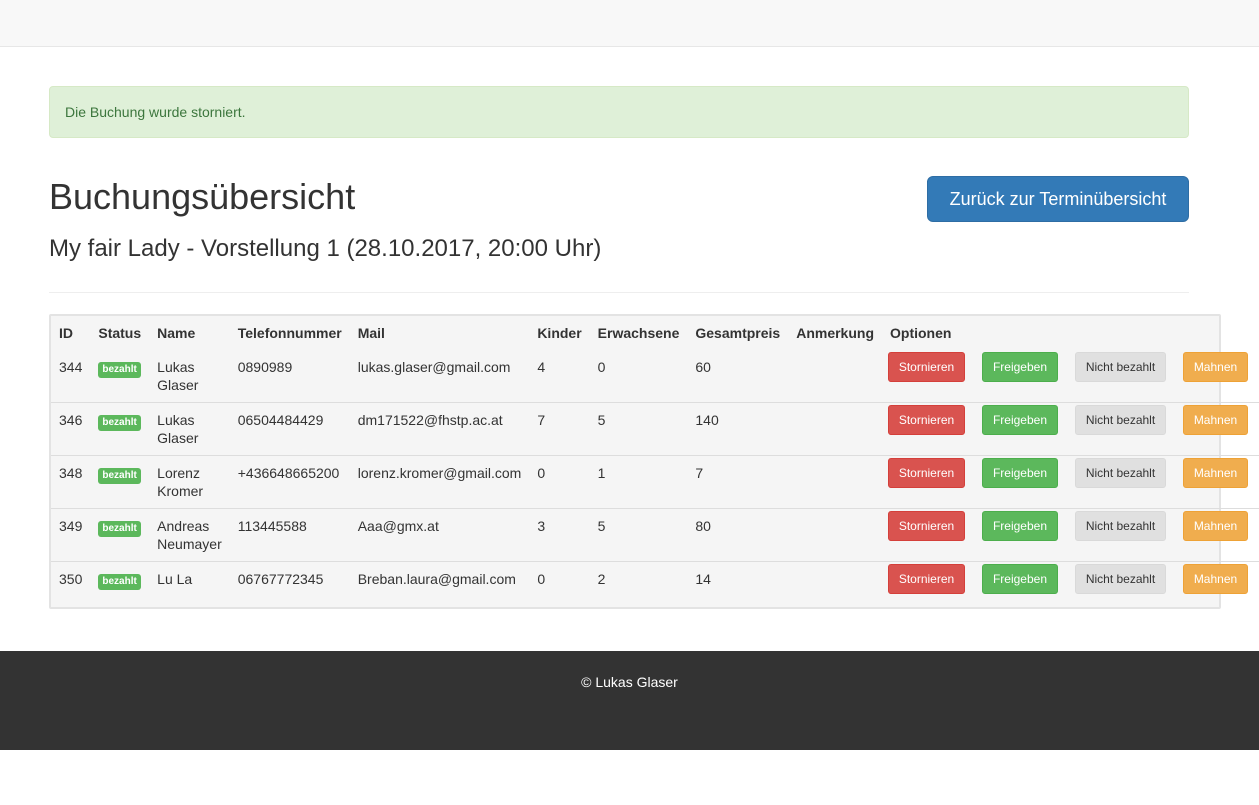 This screenshot has height=805, width=1259. What do you see at coordinates (439, 587) in the screenshot?
I see `cell-mail: Breban.laura@gmail.com` at bounding box center [439, 587].